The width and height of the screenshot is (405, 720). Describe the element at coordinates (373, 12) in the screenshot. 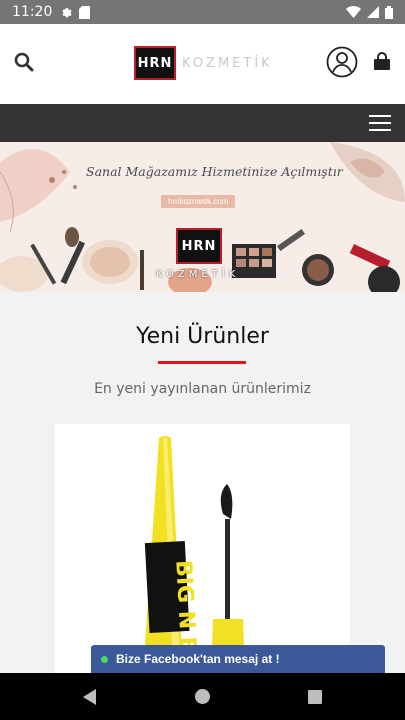

I see `signal-icon` at that location.